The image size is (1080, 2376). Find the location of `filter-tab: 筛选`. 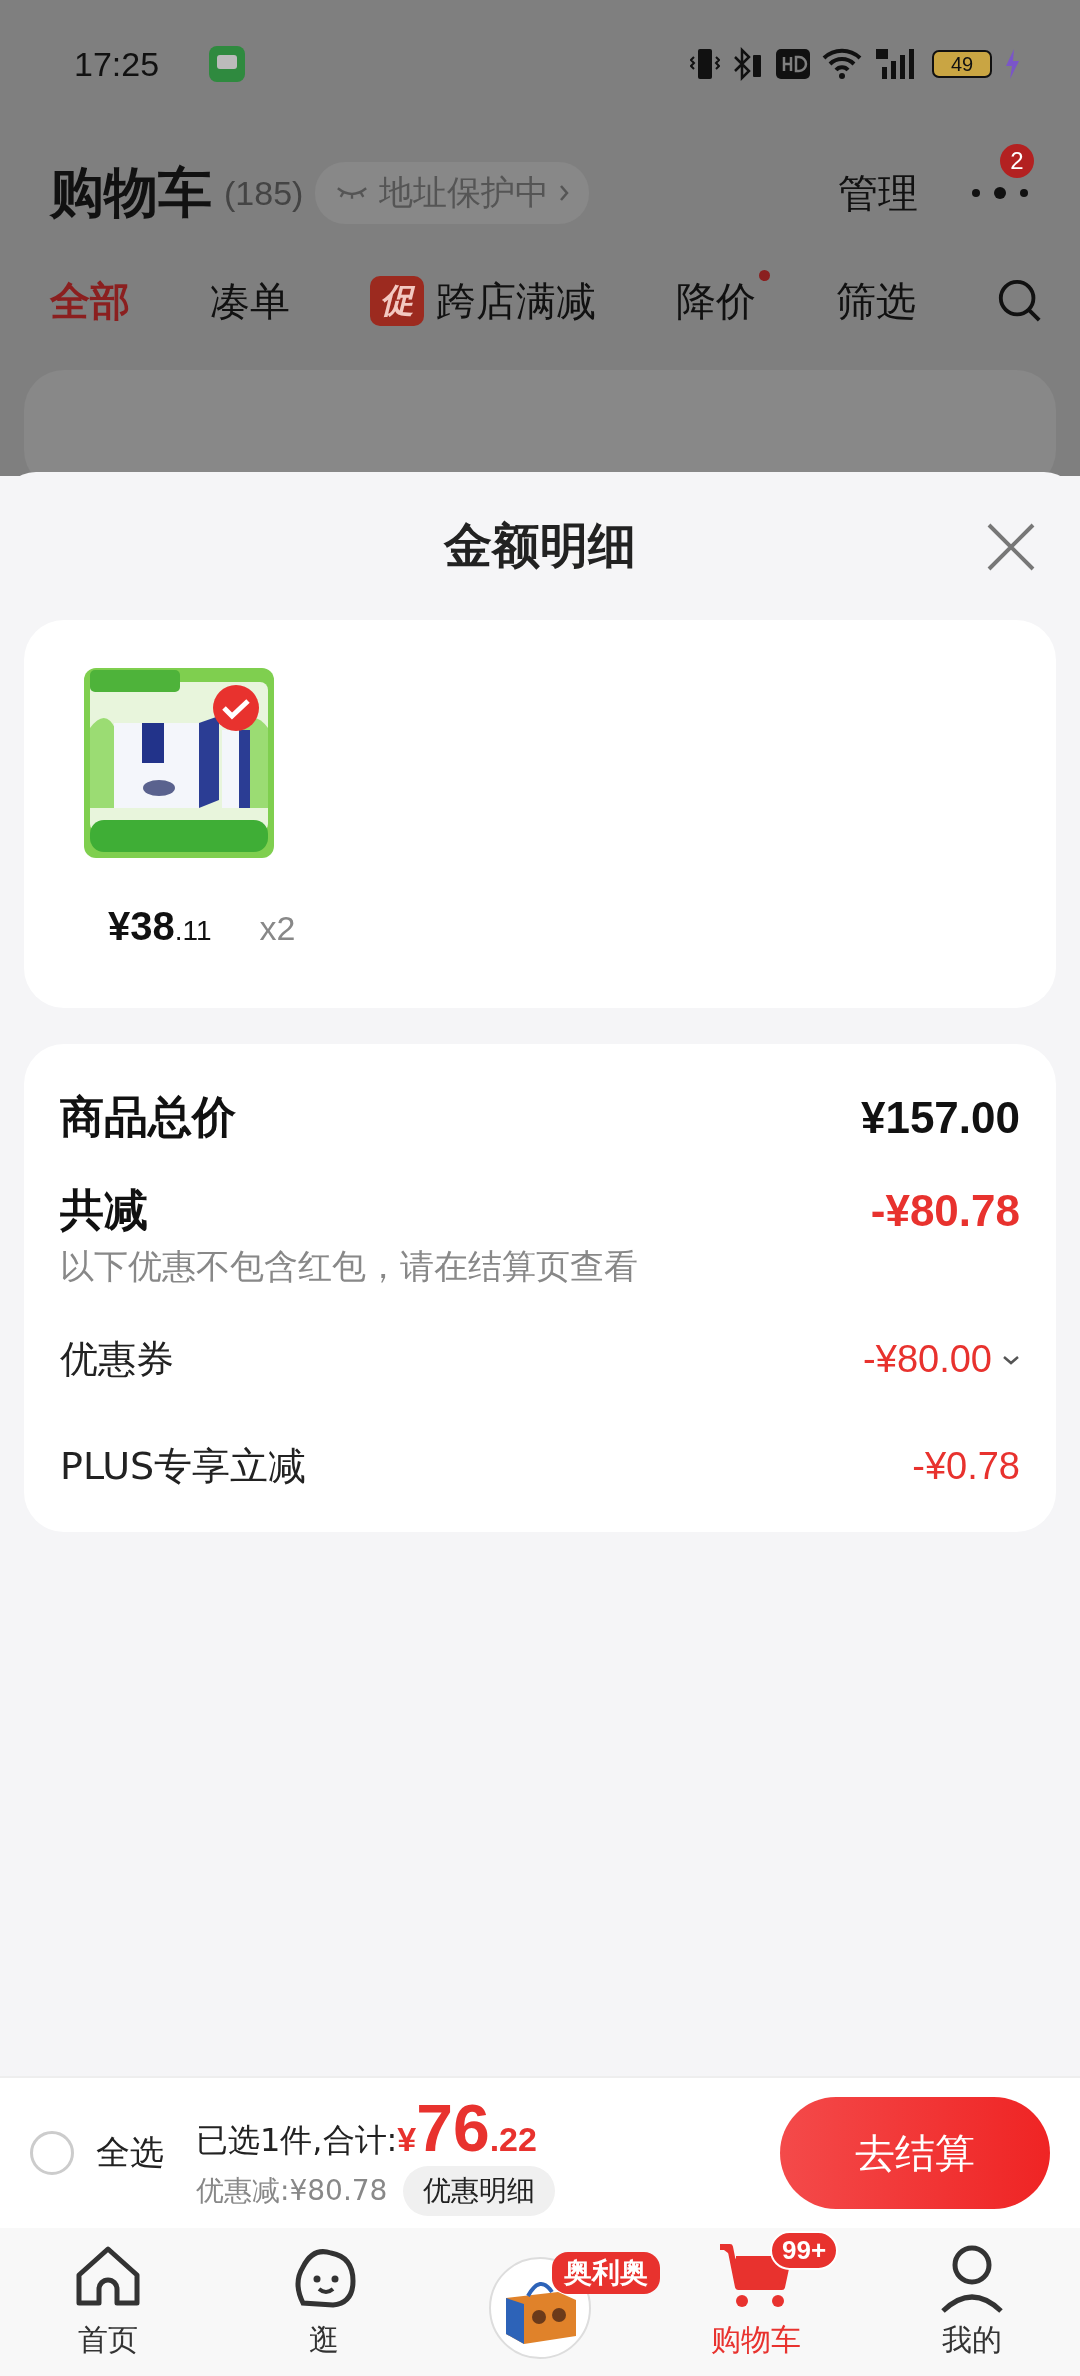

filter-tab: 筛选 is located at coordinates (876, 301).